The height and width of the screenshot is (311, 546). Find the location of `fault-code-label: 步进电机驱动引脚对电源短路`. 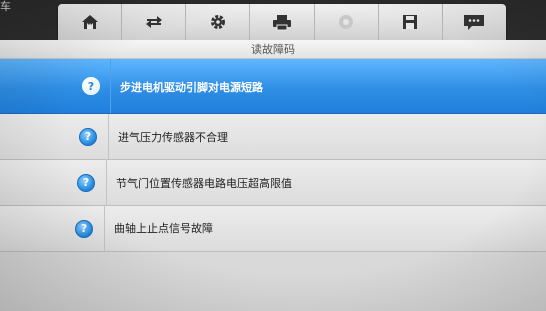

fault-code-label: 步进电机驱动引脚对电源短路 is located at coordinates (191, 87).